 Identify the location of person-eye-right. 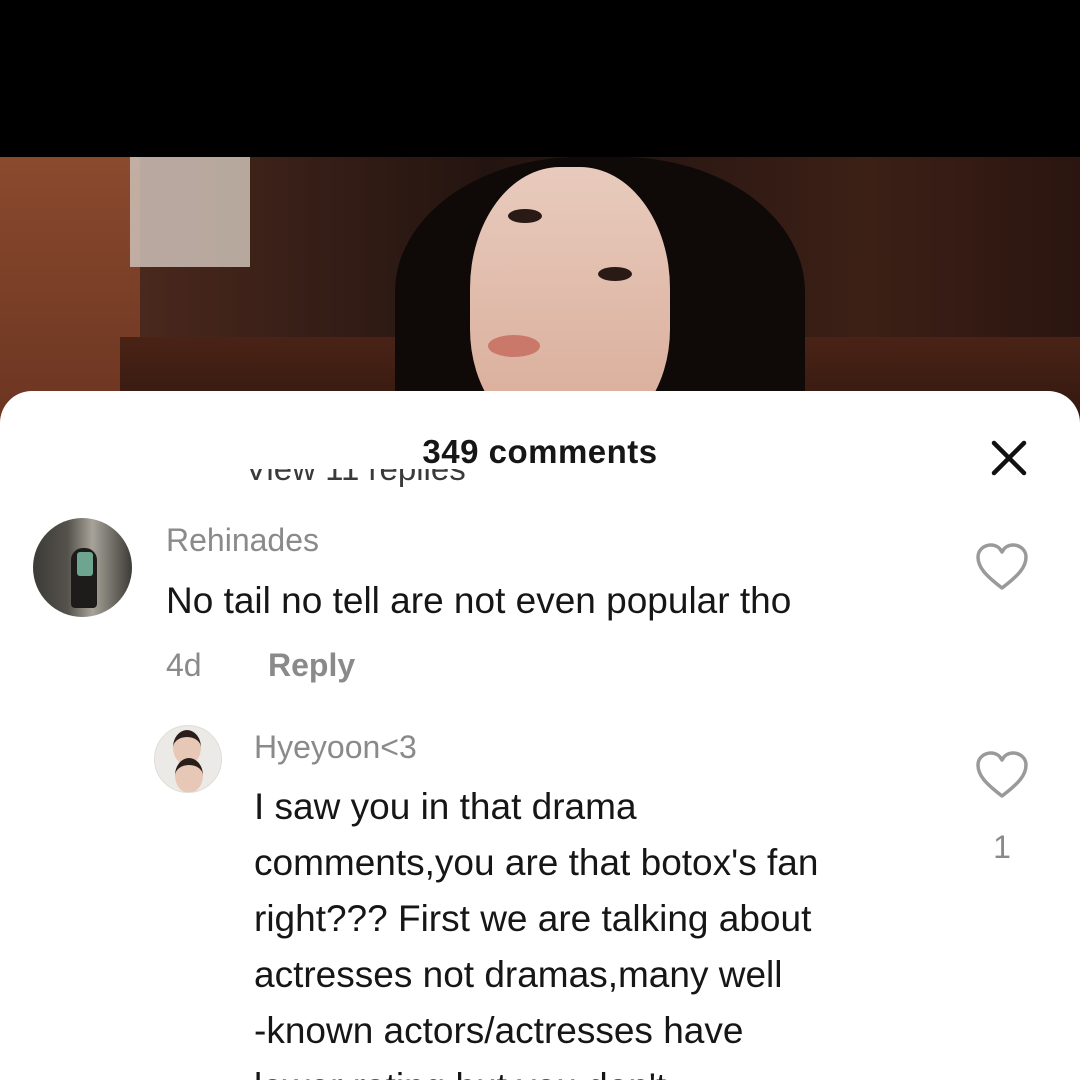
(615, 274).